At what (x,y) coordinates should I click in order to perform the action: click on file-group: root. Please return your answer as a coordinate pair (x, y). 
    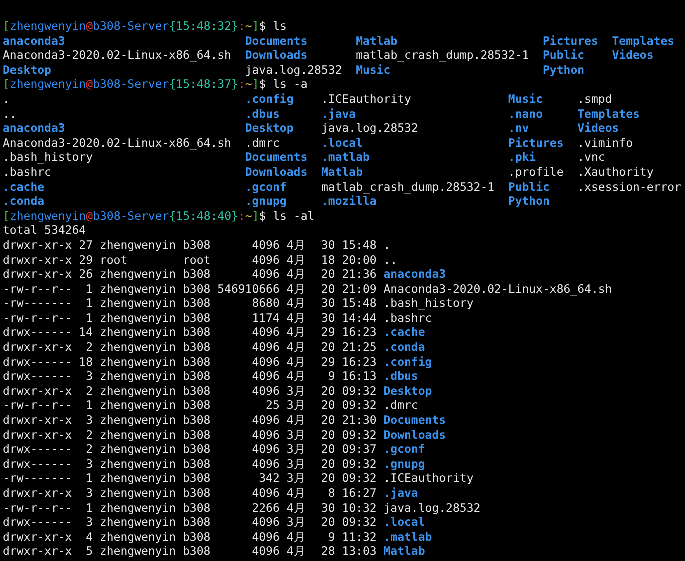
    Looking at the image, I should click on (197, 260).